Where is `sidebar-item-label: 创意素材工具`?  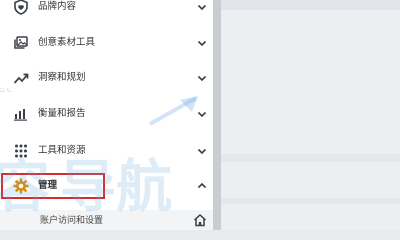
sidebar-item-label: 创意素材工具 is located at coordinates (67, 42).